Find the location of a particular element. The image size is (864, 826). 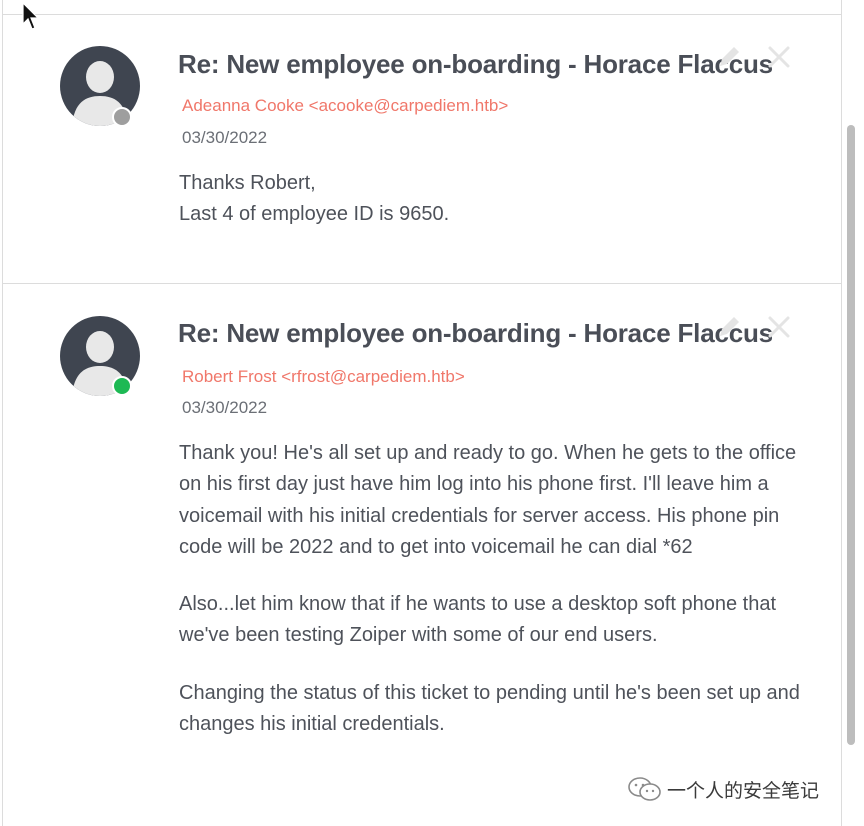

message-divider is located at coordinates (422, 283).